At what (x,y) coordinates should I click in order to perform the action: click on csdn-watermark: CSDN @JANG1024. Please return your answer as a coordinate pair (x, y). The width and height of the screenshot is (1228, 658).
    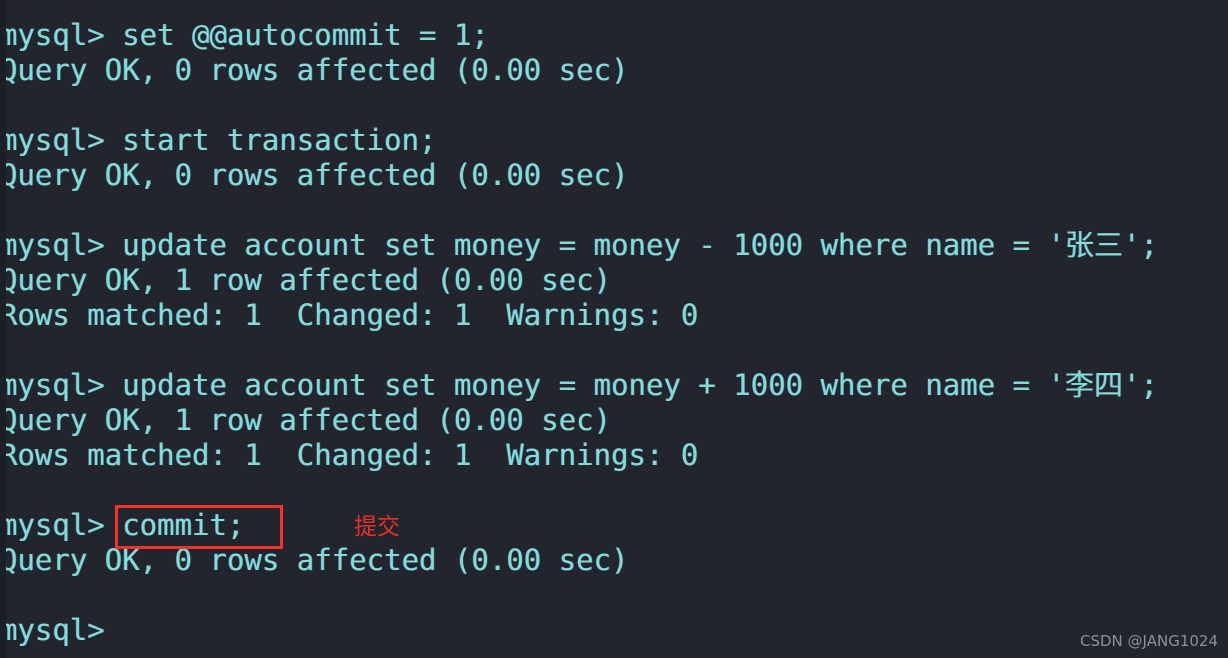
    Looking at the image, I should click on (1149, 641).